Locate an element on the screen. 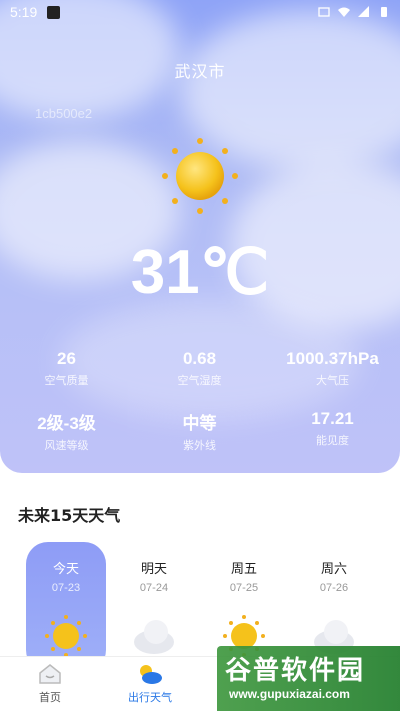 This screenshot has width=400, height=711. stat-label: 空气湿度 is located at coordinates (199, 380).